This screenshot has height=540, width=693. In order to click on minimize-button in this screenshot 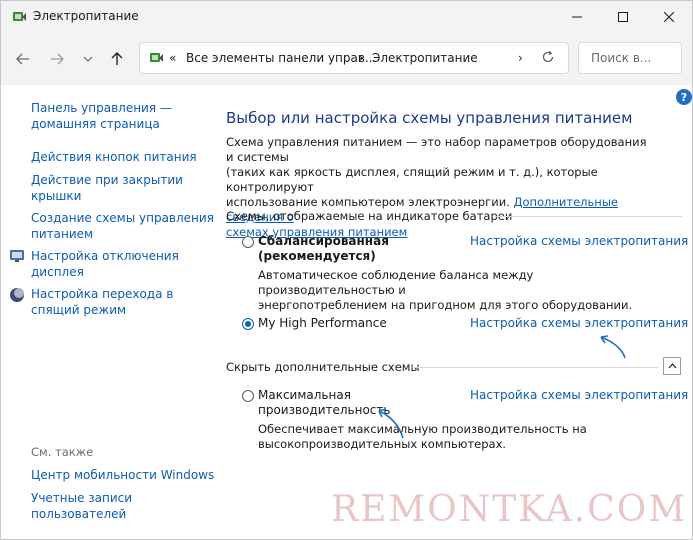, I will do `click(577, 17)`.